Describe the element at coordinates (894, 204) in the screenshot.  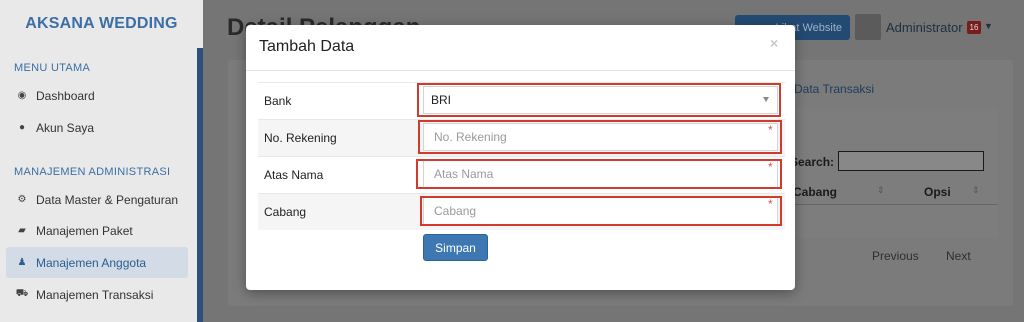
I see `table-divider` at that location.